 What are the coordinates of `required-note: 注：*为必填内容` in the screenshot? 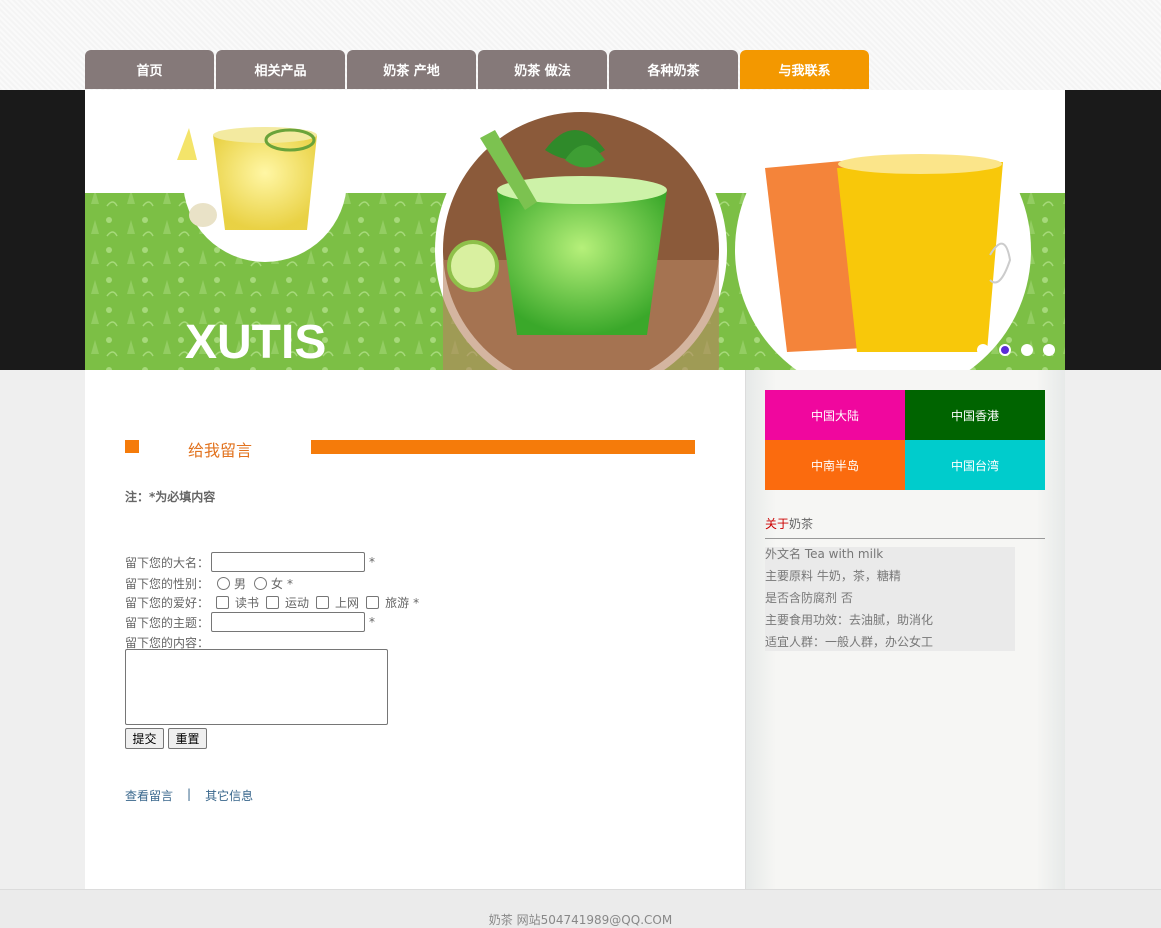 It's located at (170, 497).